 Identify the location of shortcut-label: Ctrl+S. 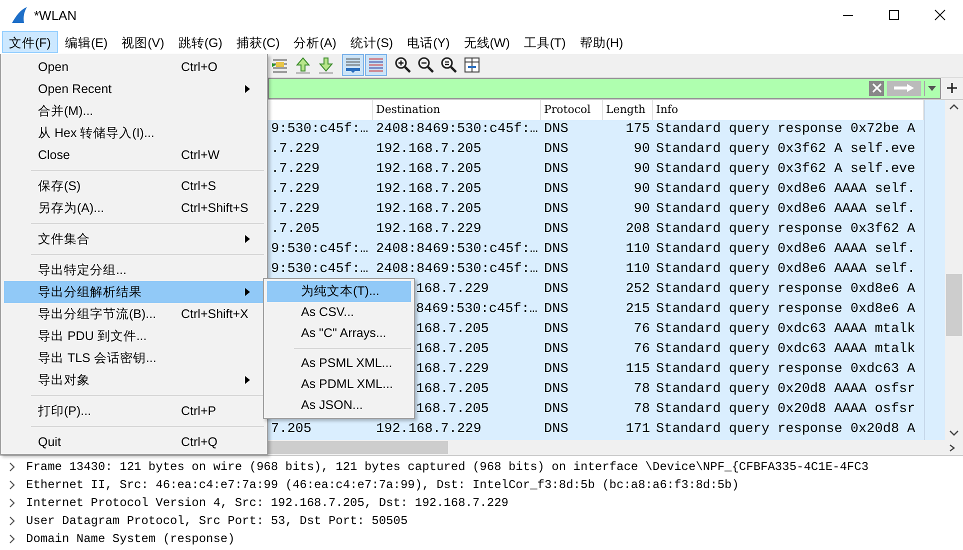
(198, 186).